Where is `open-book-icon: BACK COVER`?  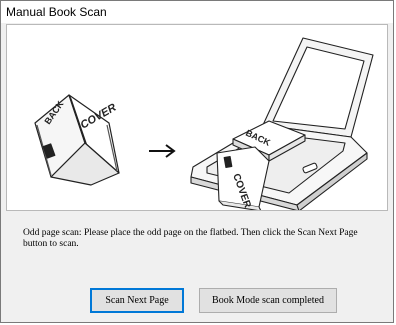
open-book-icon: BACK COVER is located at coordinates (77, 140).